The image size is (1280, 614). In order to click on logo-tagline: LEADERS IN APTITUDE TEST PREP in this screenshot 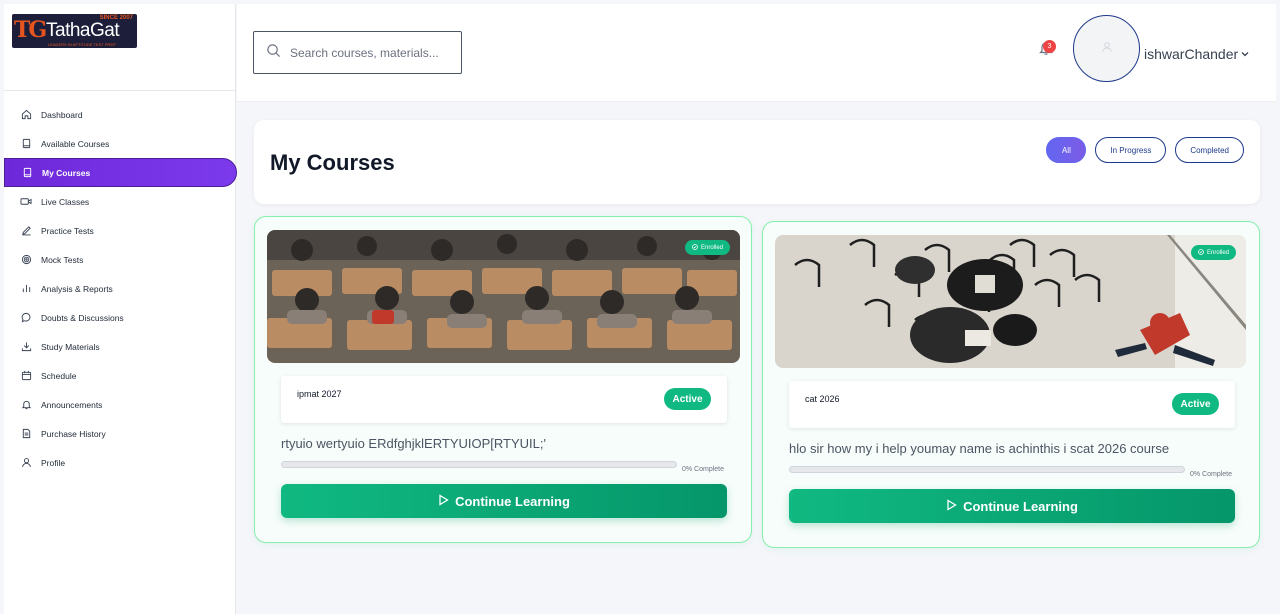, I will do `click(82, 44)`.